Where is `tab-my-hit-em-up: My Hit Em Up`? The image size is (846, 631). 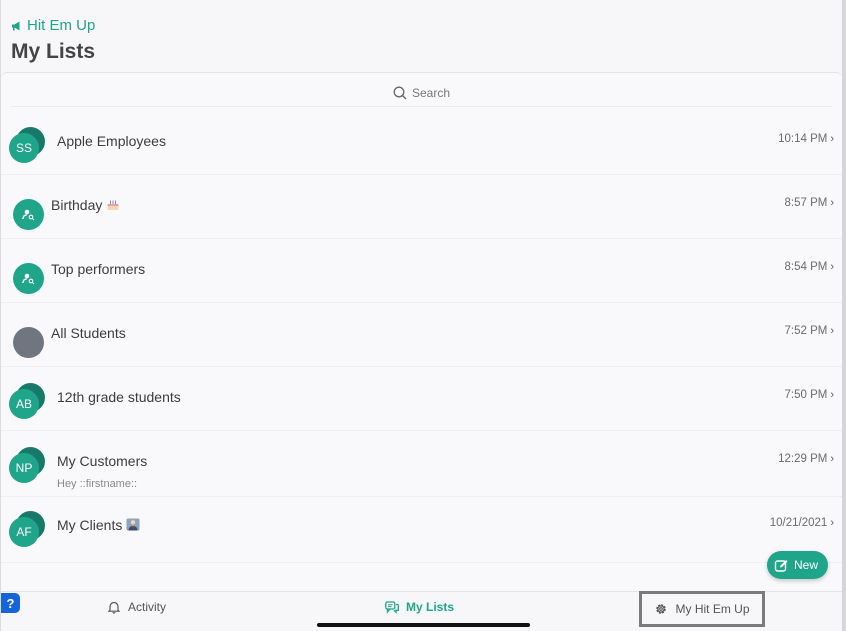 tab-my-hit-em-up: My Hit Em Up is located at coordinates (702, 609).